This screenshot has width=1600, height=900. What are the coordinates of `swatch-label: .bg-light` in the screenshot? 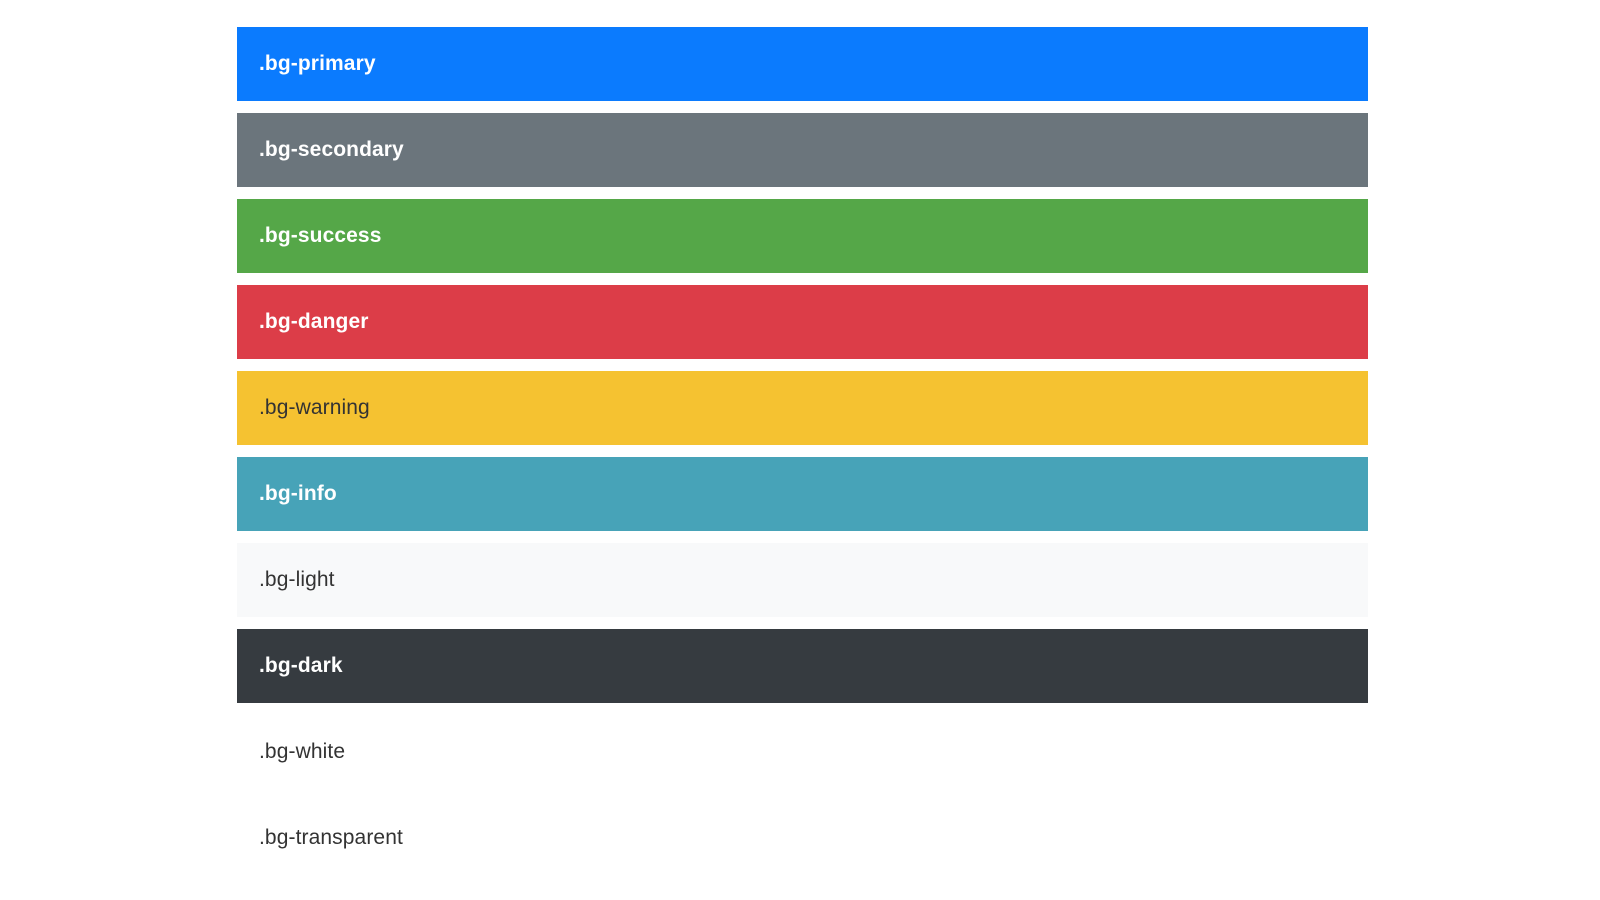 It's located at (297, 579).